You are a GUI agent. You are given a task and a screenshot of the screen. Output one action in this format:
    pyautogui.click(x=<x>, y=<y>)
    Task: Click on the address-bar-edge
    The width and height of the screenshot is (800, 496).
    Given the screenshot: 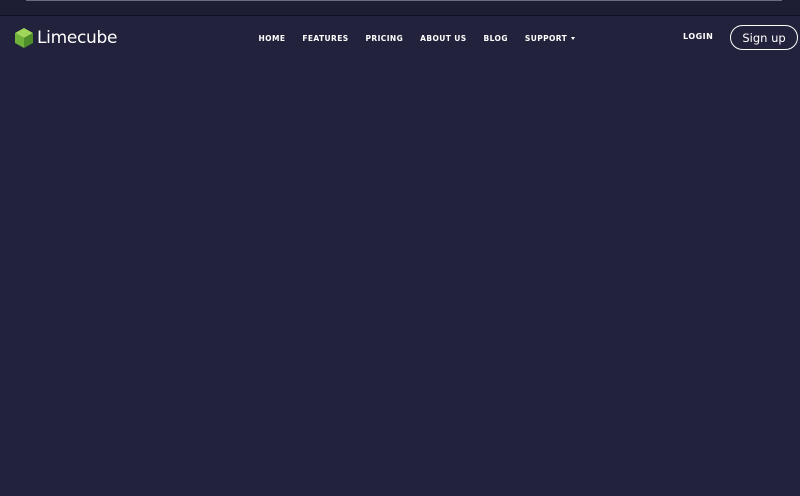 What is the action you would take?
    pyautogui.click(x=404, y=0)
    